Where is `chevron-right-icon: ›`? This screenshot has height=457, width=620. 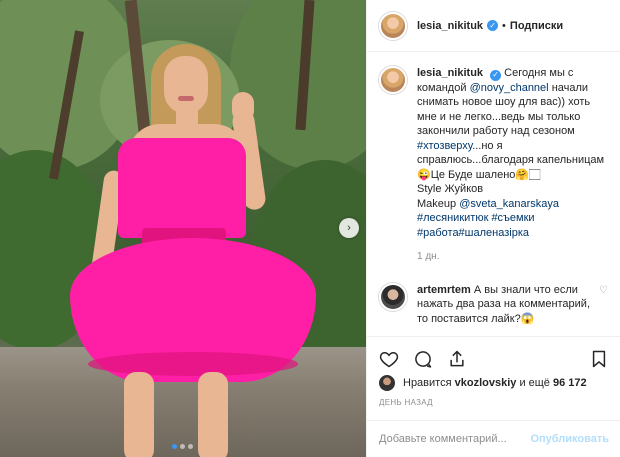 chevron-right-icon: › is located at coordinates (349, 228).